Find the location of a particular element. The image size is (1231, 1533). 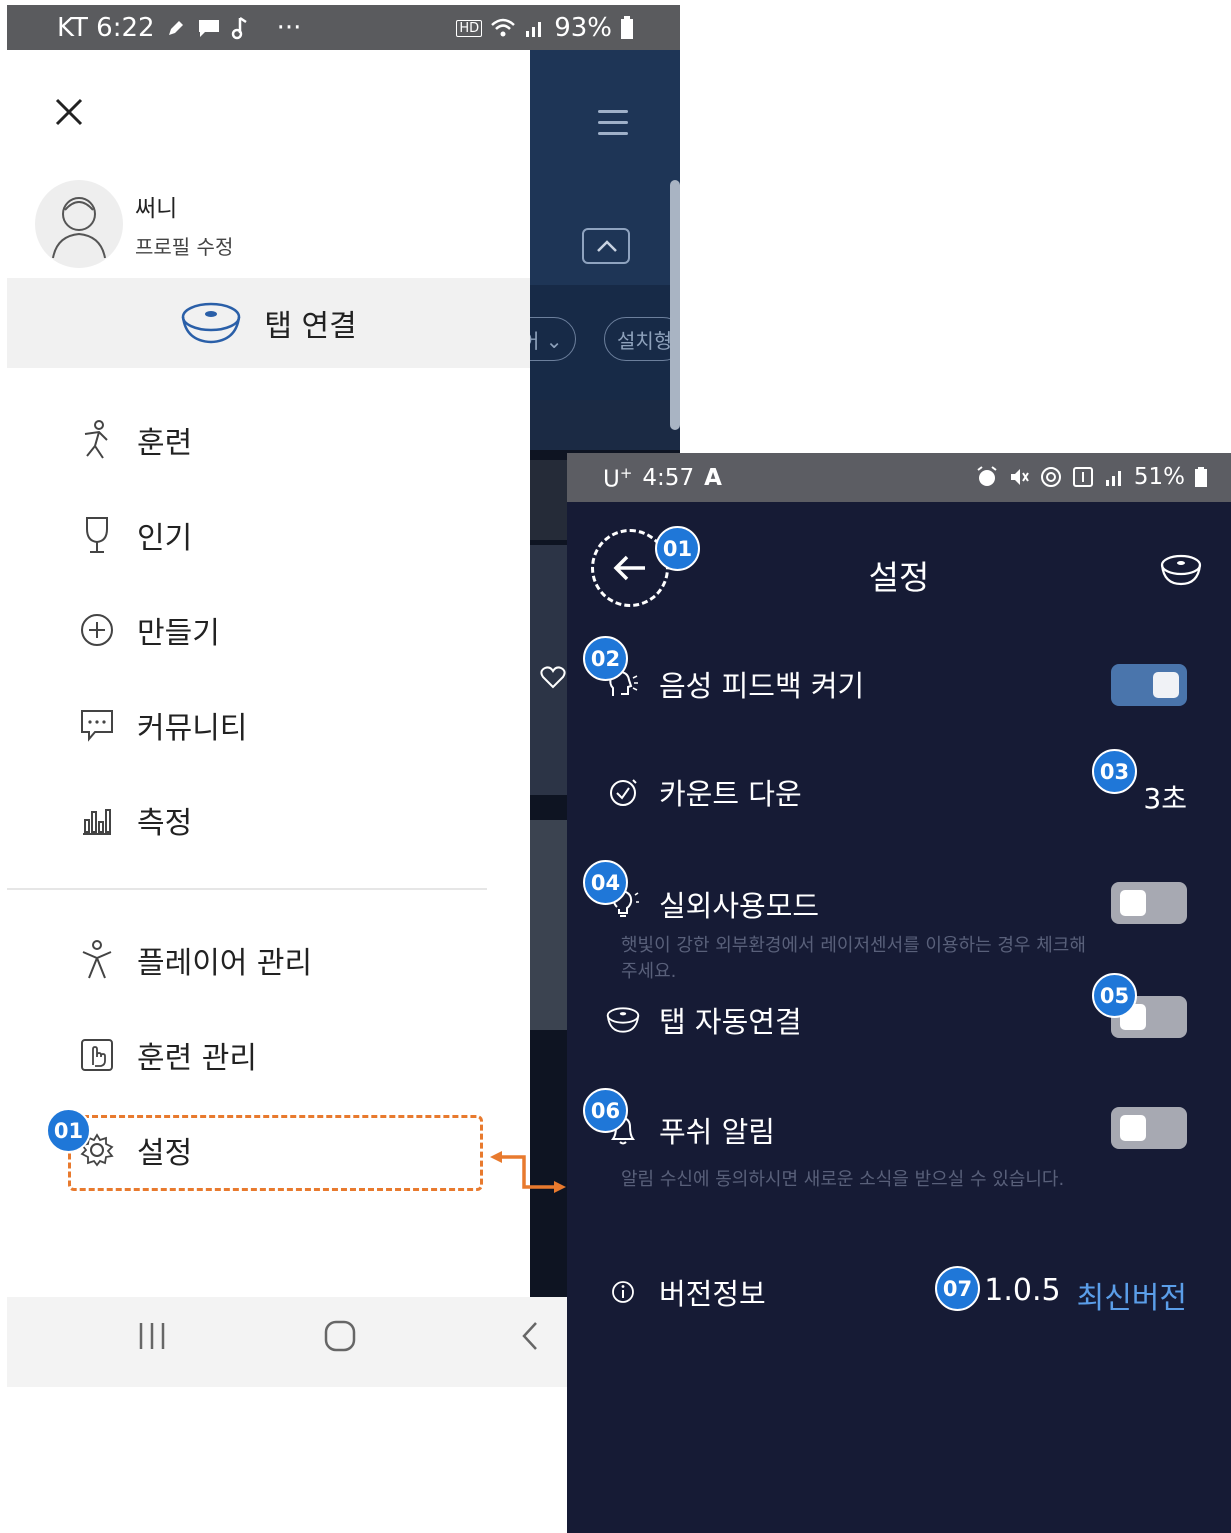

tap-connect-button: 탭 연결 is located at coordinates (268, 323).